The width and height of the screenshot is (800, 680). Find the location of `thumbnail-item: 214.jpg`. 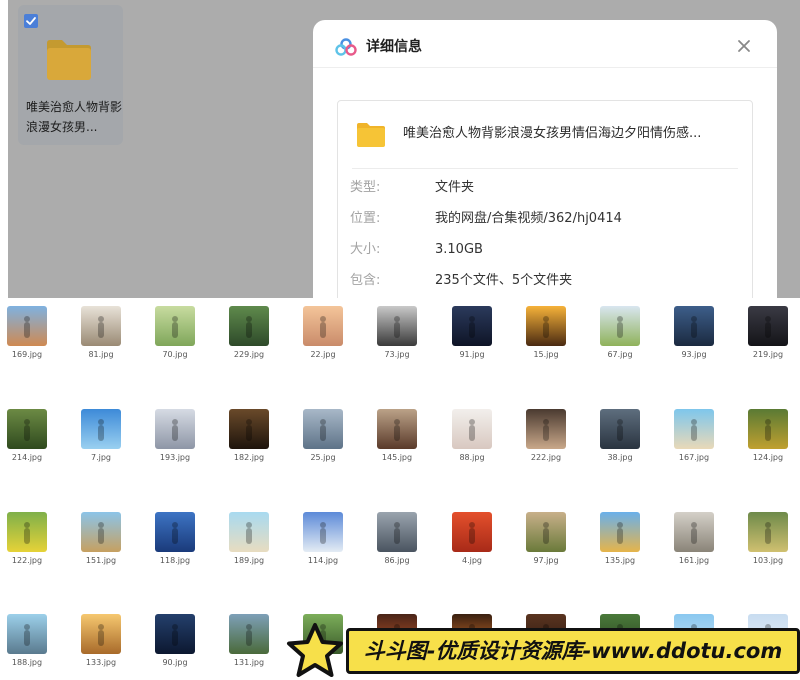

thumbnail-item: 214.jpg is located at coordinates (30, 431).